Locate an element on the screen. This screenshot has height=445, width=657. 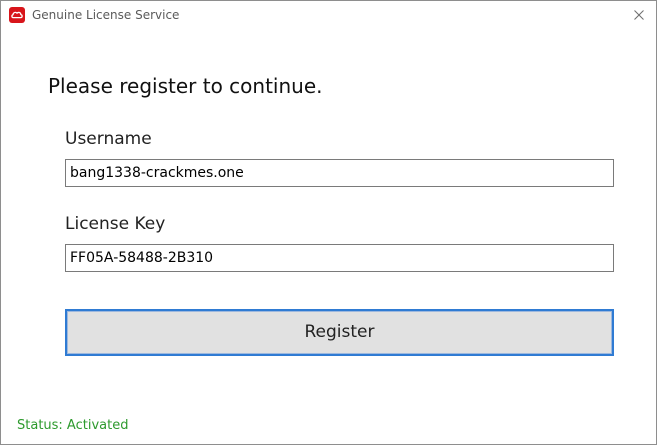
window-title: Genuine License Service is located at coordinates (106, 15).